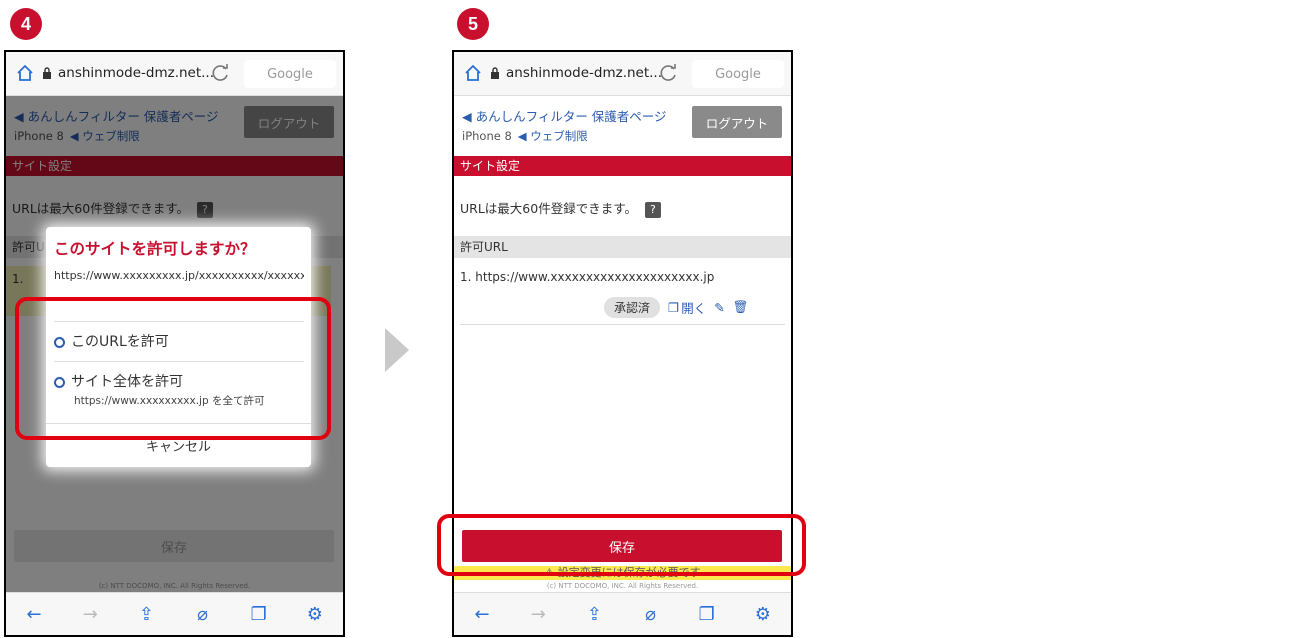 This screenshot has width=1305, height=638. What do you see at coordinates (553, 136) in the screenshot?
I see `web-restriction-link: ◀ ウェブ制限` at bounding box center [553, 136].